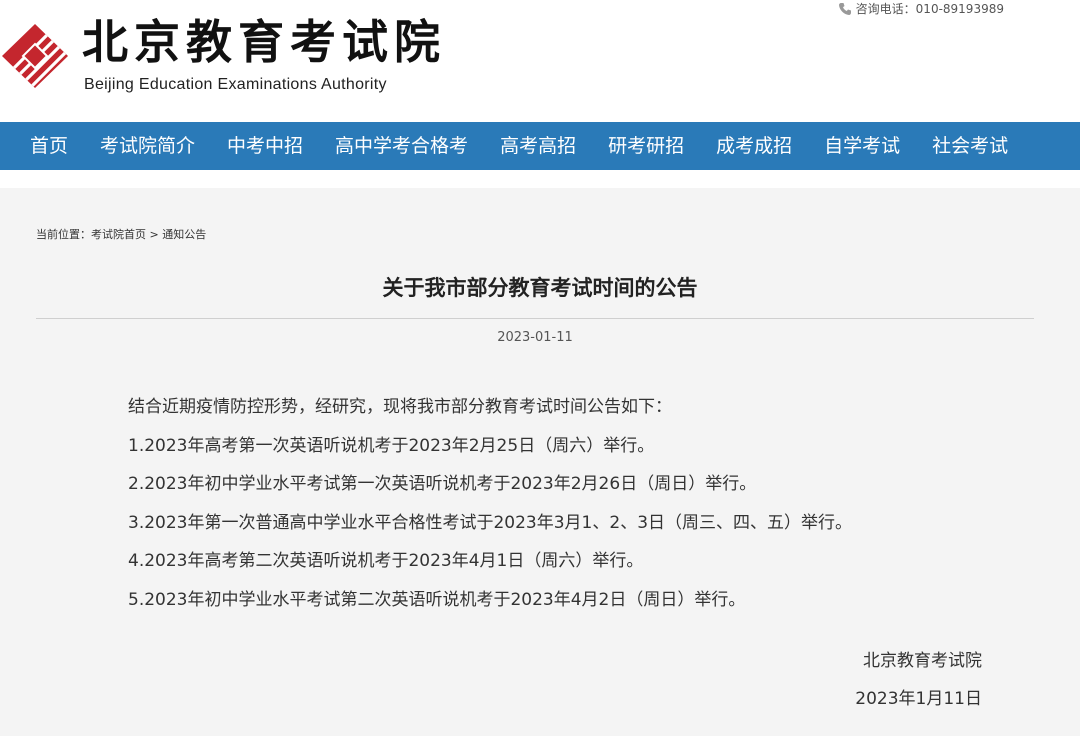  What do you see at coordinates (929, 9) in the screenshot?
I see `hotline-label: 咨询电话：010-89193989` at bounding box center [929, 9].